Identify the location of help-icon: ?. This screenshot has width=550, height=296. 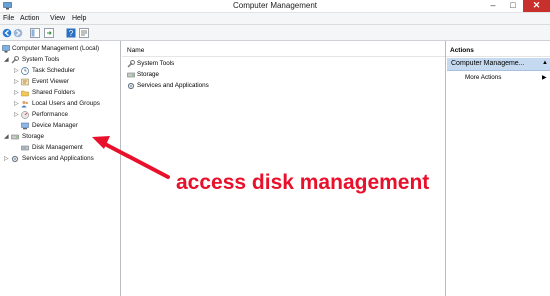
(71, 33).